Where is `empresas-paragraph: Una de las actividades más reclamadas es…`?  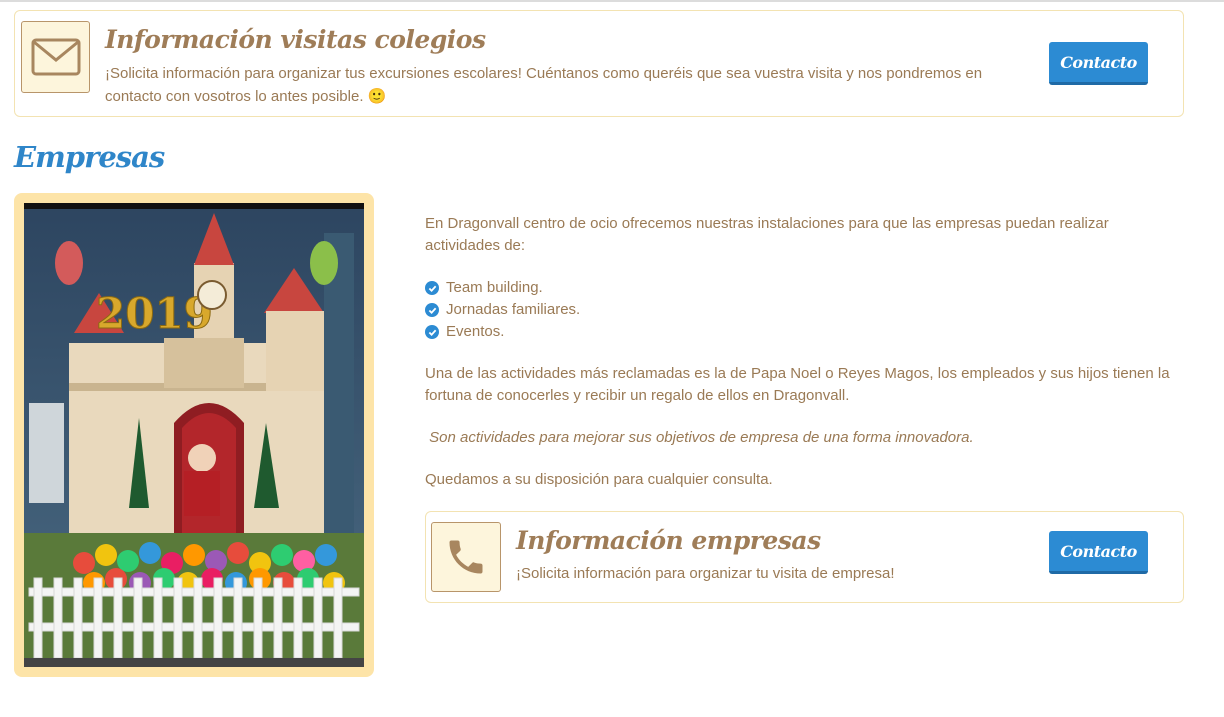 empresas-paragraph: Una de las actividades más reclamadas es… is located at coordinates (797, 384).